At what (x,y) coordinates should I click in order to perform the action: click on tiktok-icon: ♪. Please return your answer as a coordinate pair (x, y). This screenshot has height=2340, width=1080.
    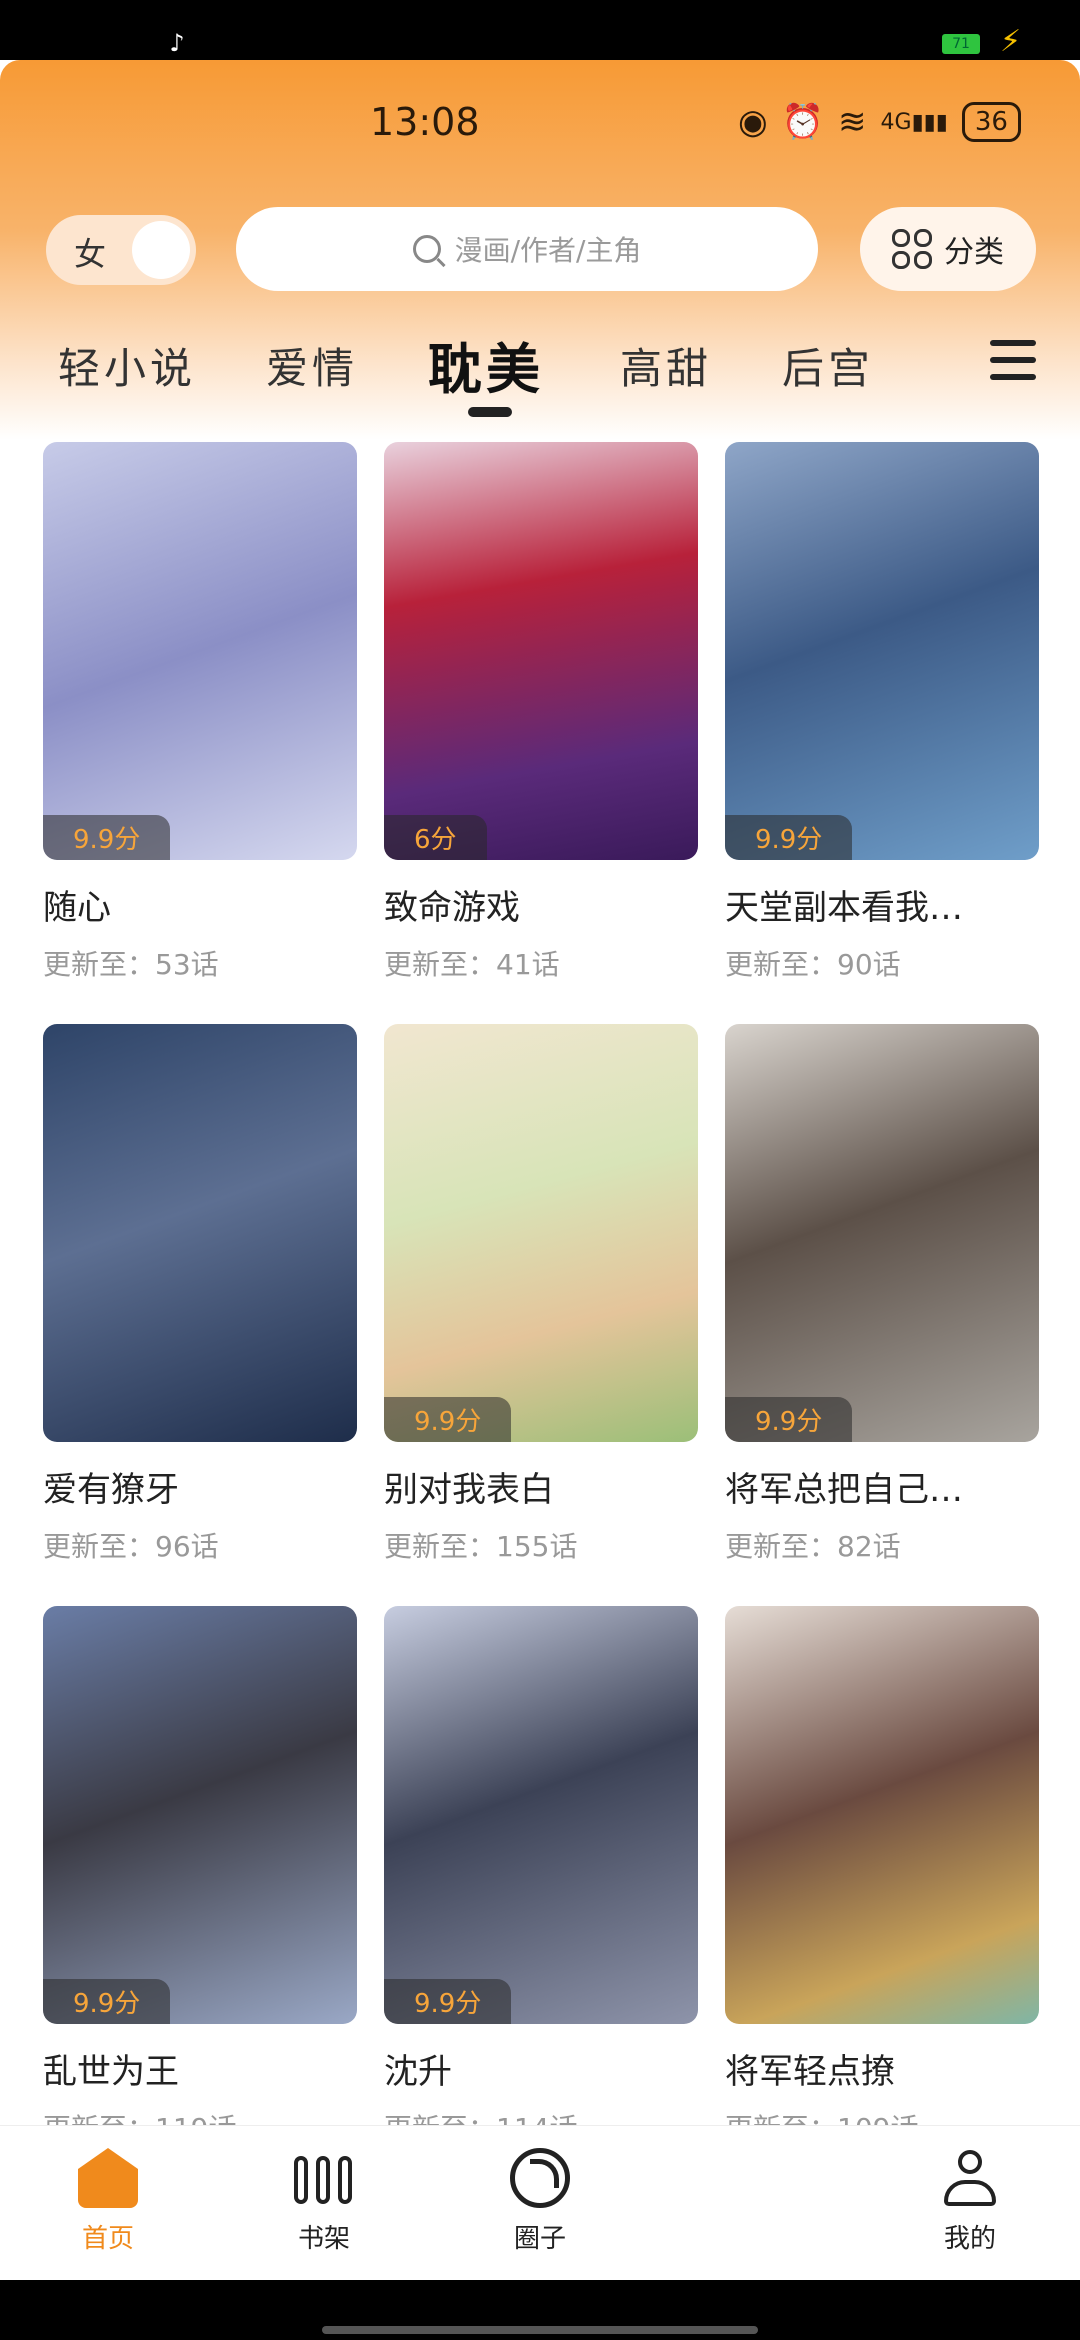
    Looking at the image, I should click on (177, 43).